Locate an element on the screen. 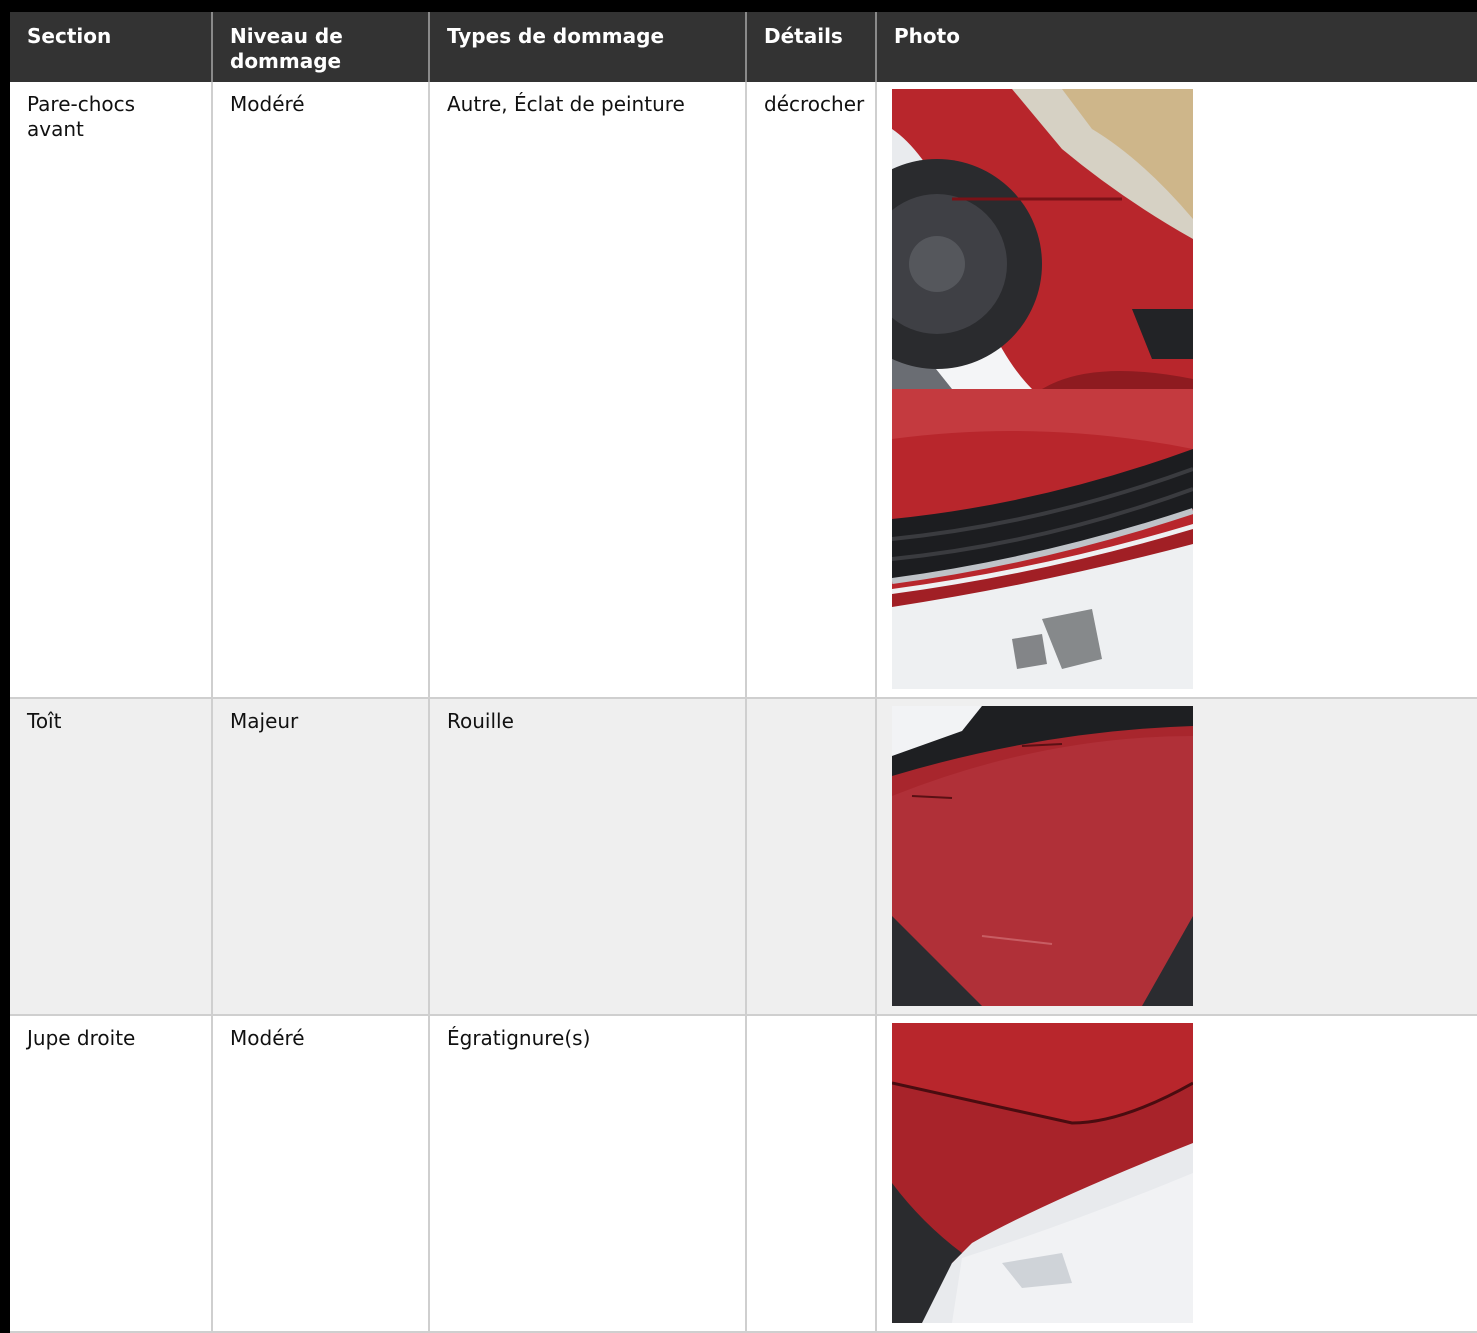 The width and height of the screenshot is (1477, 1333). cell-details: décrocher is located at coordinates (810, 390).